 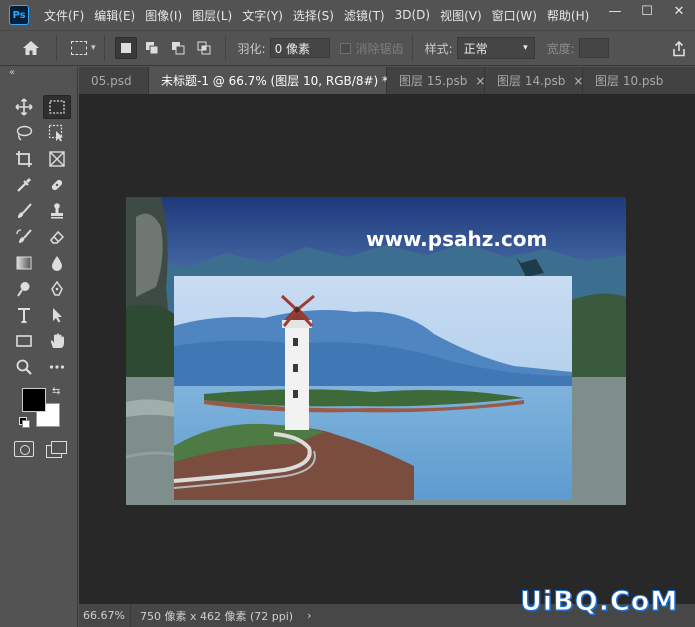 I want to click on style-select: 正常 ▾, so click(x=495, y=48).